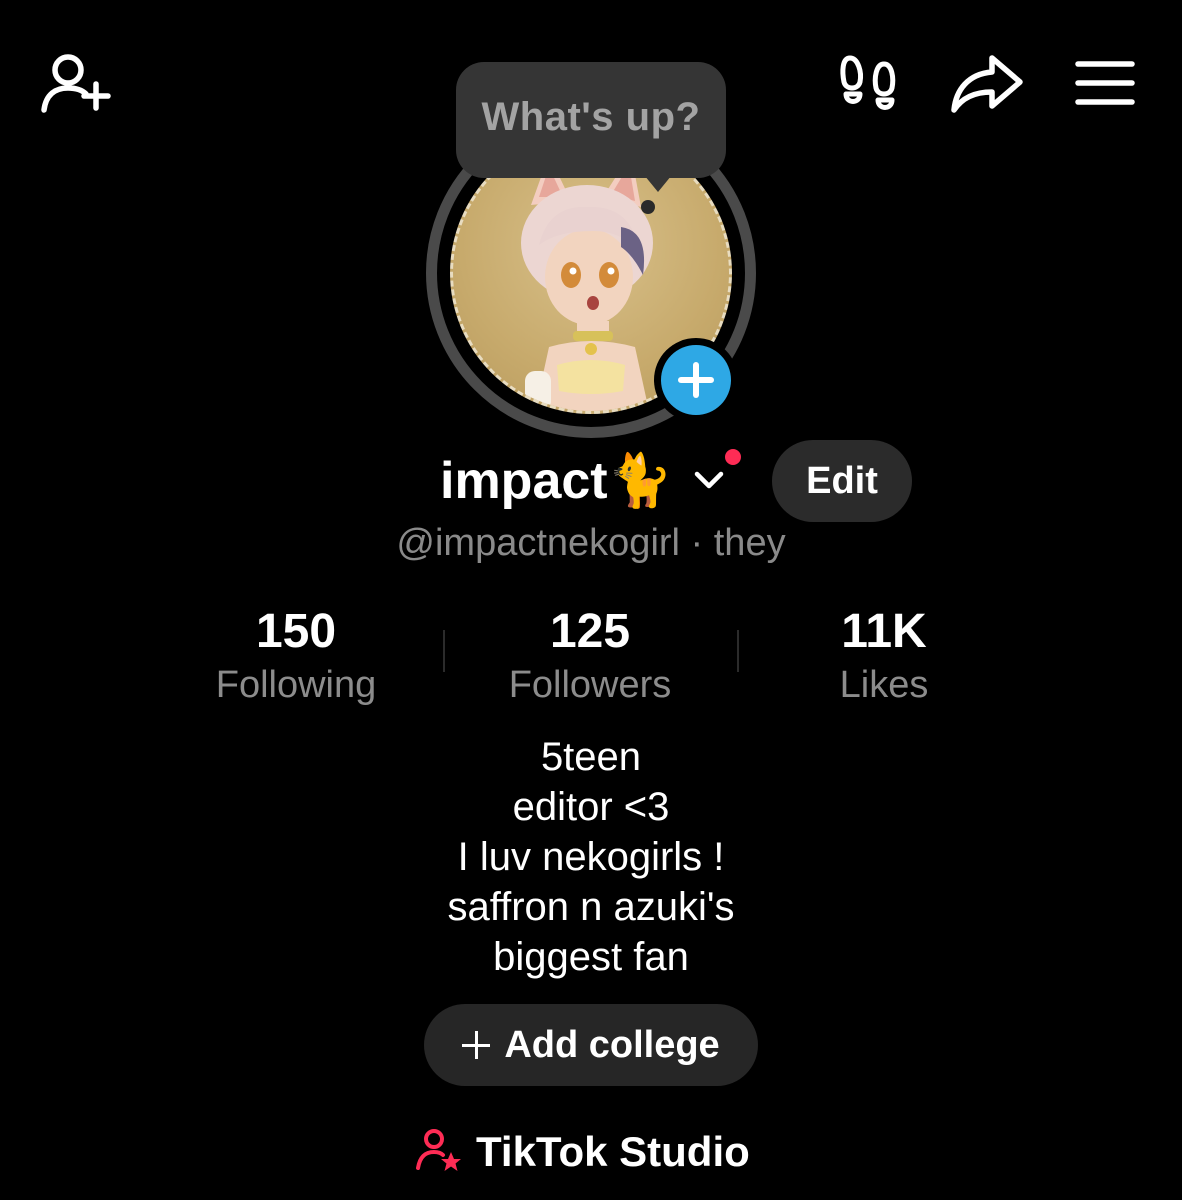  I want to click on chevron-down-icon, so click(709, 481).